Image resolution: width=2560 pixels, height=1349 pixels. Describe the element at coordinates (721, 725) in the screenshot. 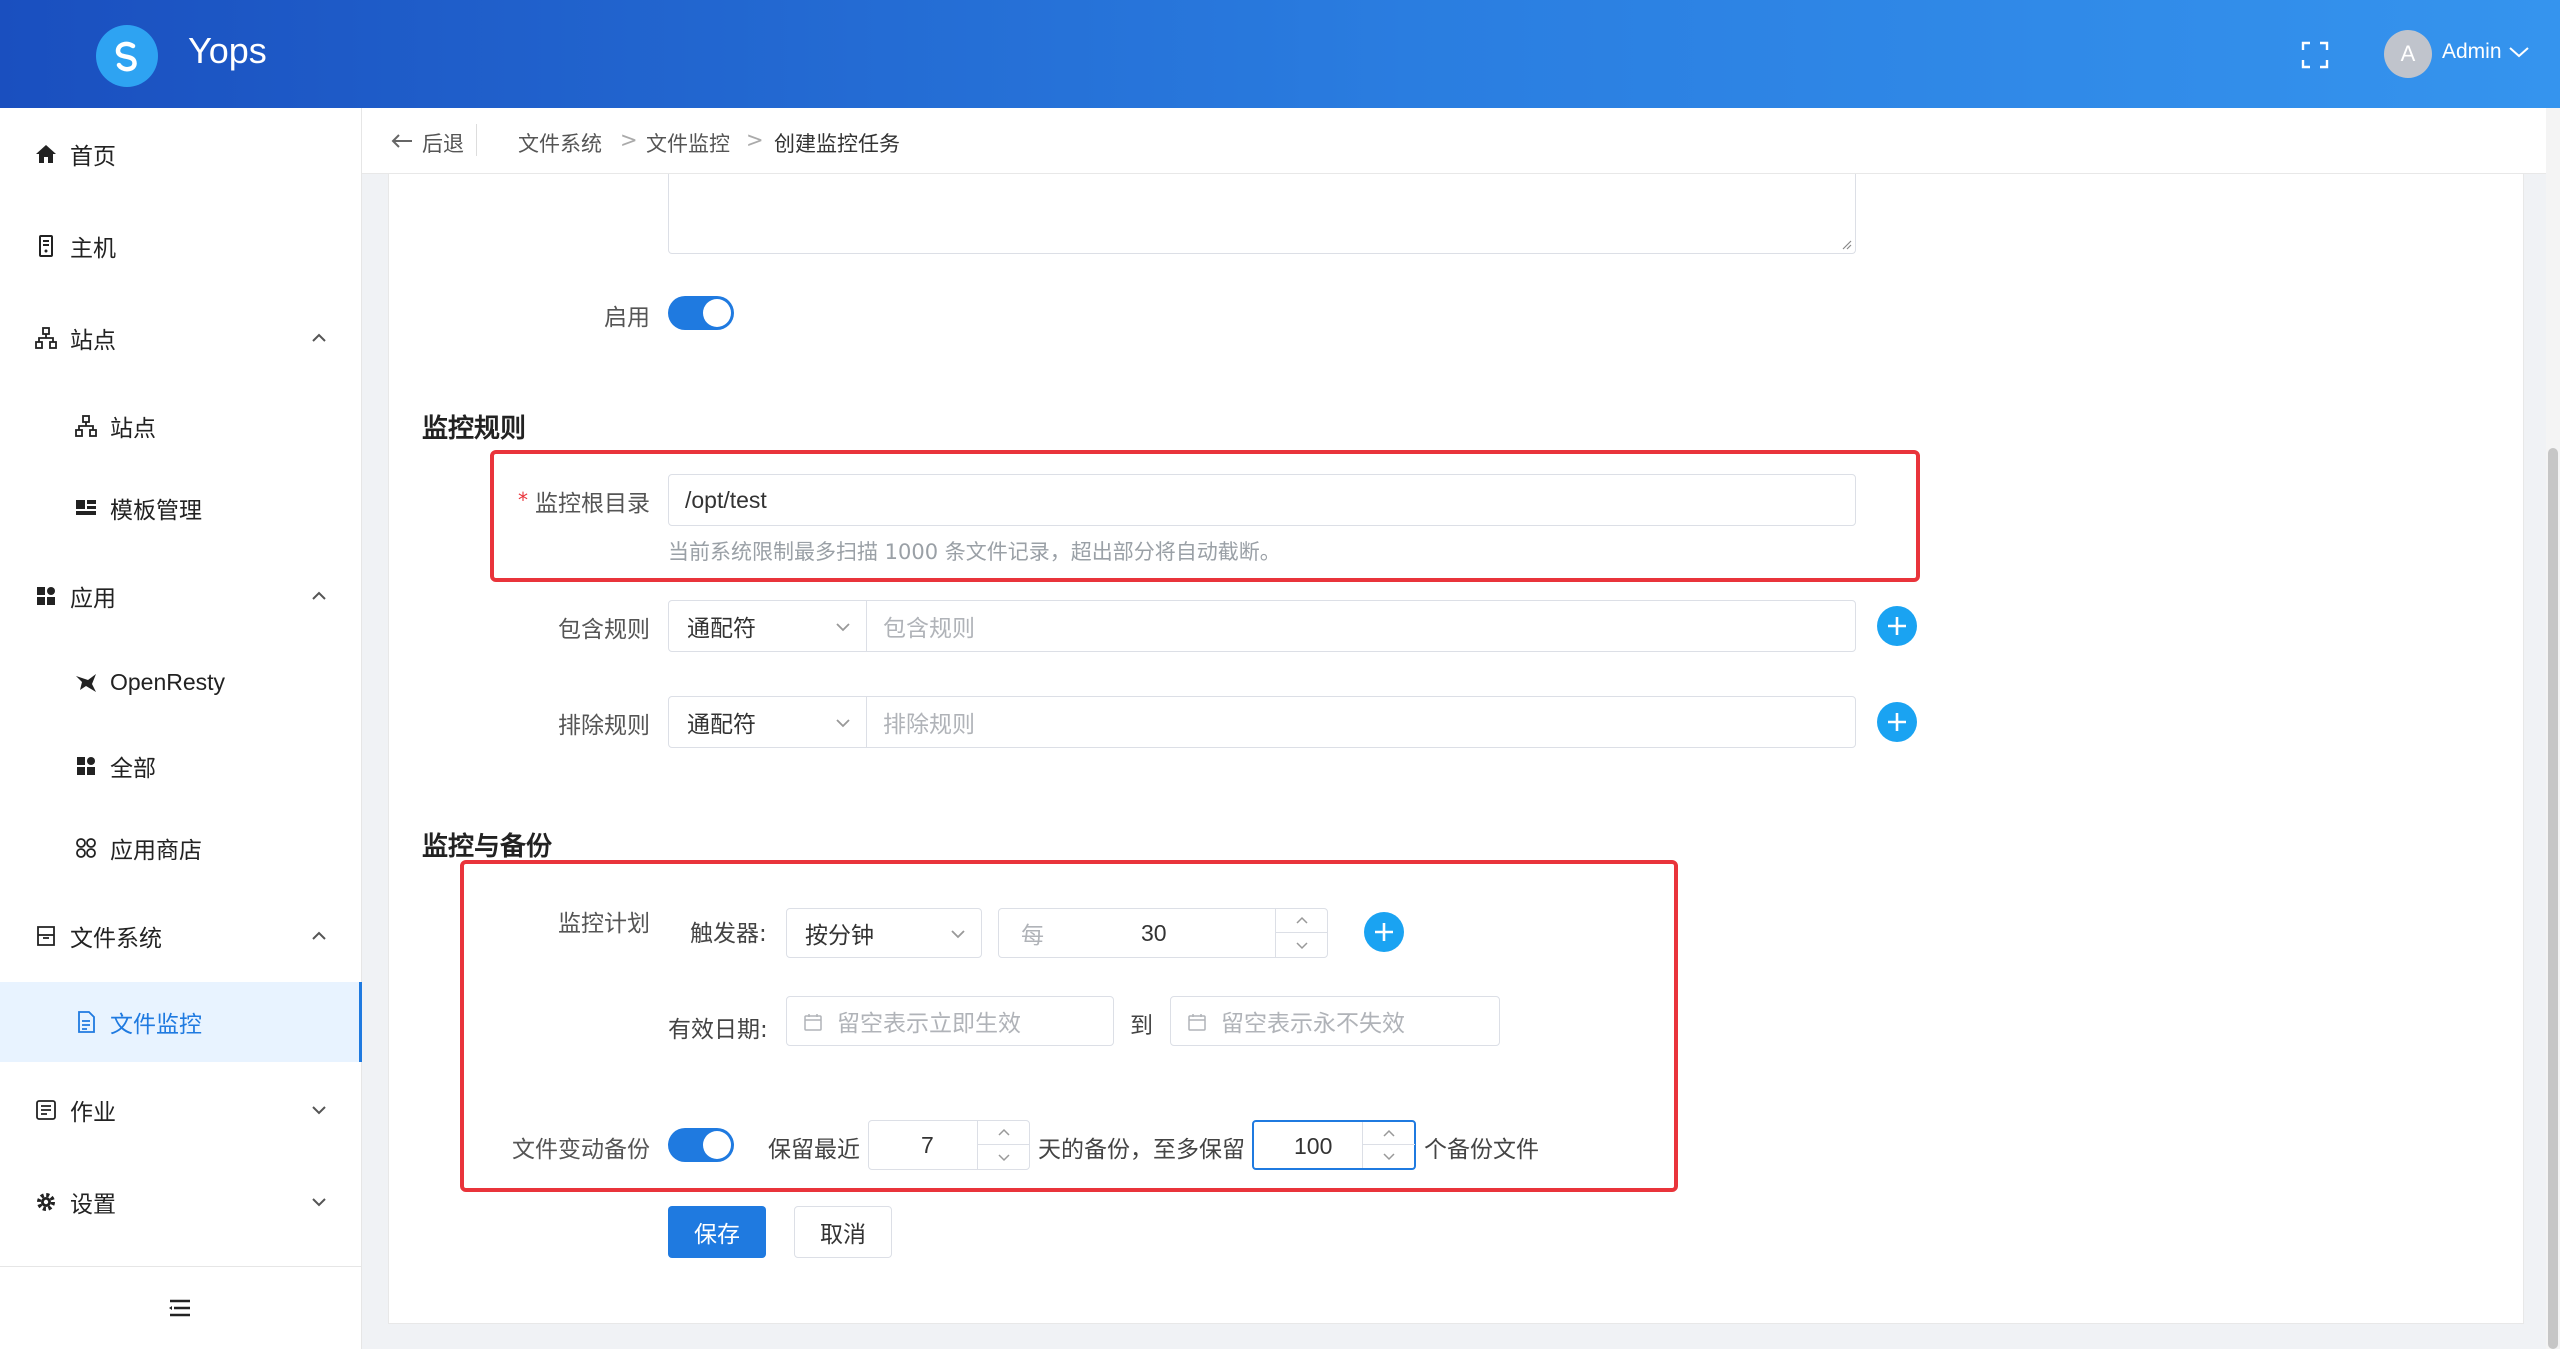

I see `exclude-type-value: 通配符` at that location.